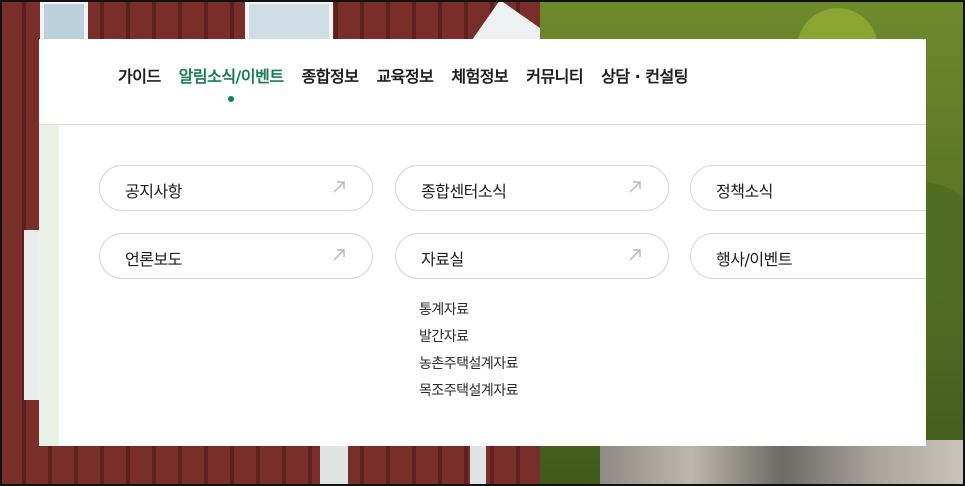  What do you see at coordinates (464, 191) in the screenshot?
I see `card-label: 종합센터소식` at bounding box center [464, 191].